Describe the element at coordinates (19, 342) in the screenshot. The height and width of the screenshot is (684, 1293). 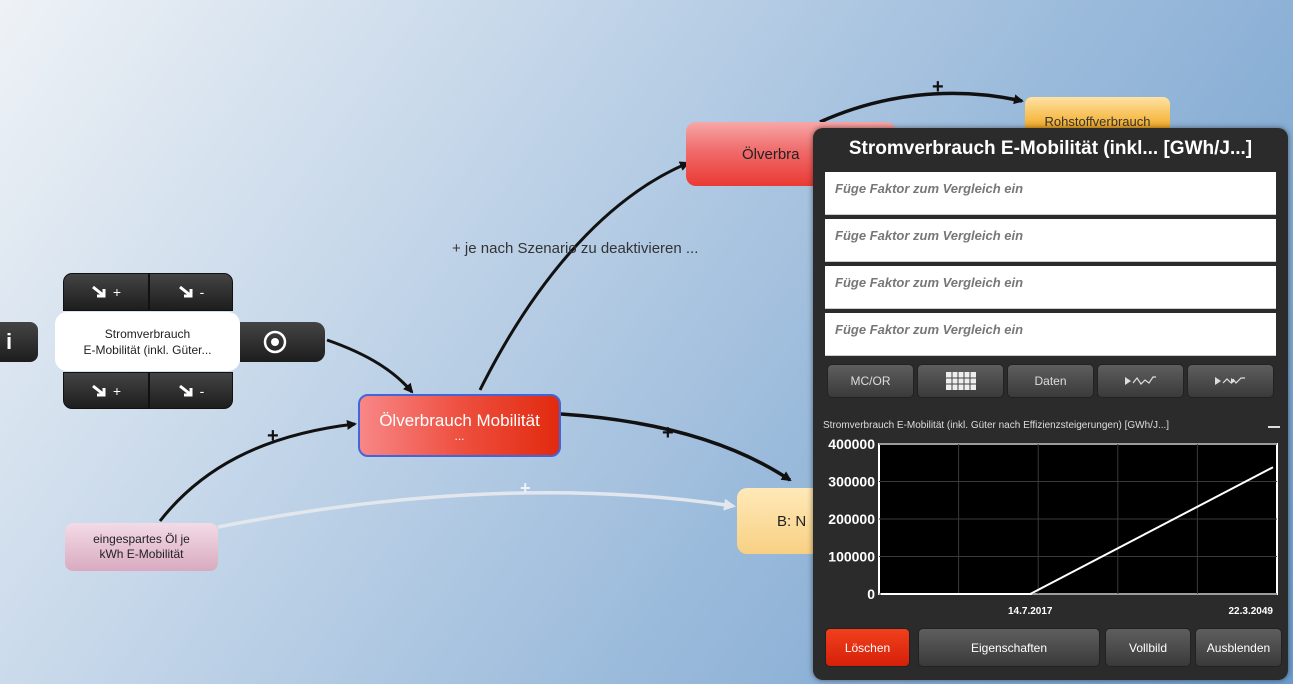
I see `info-button: i` at that location.